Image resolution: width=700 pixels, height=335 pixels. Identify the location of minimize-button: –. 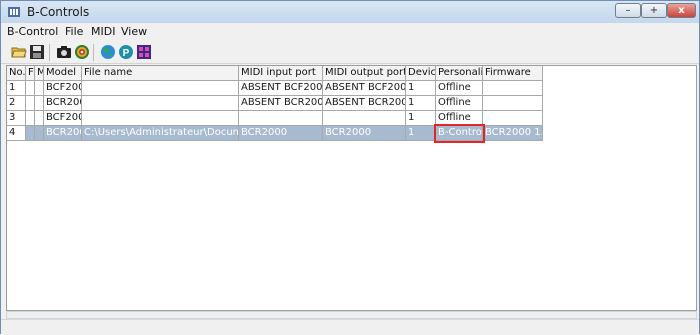
(628, 10).